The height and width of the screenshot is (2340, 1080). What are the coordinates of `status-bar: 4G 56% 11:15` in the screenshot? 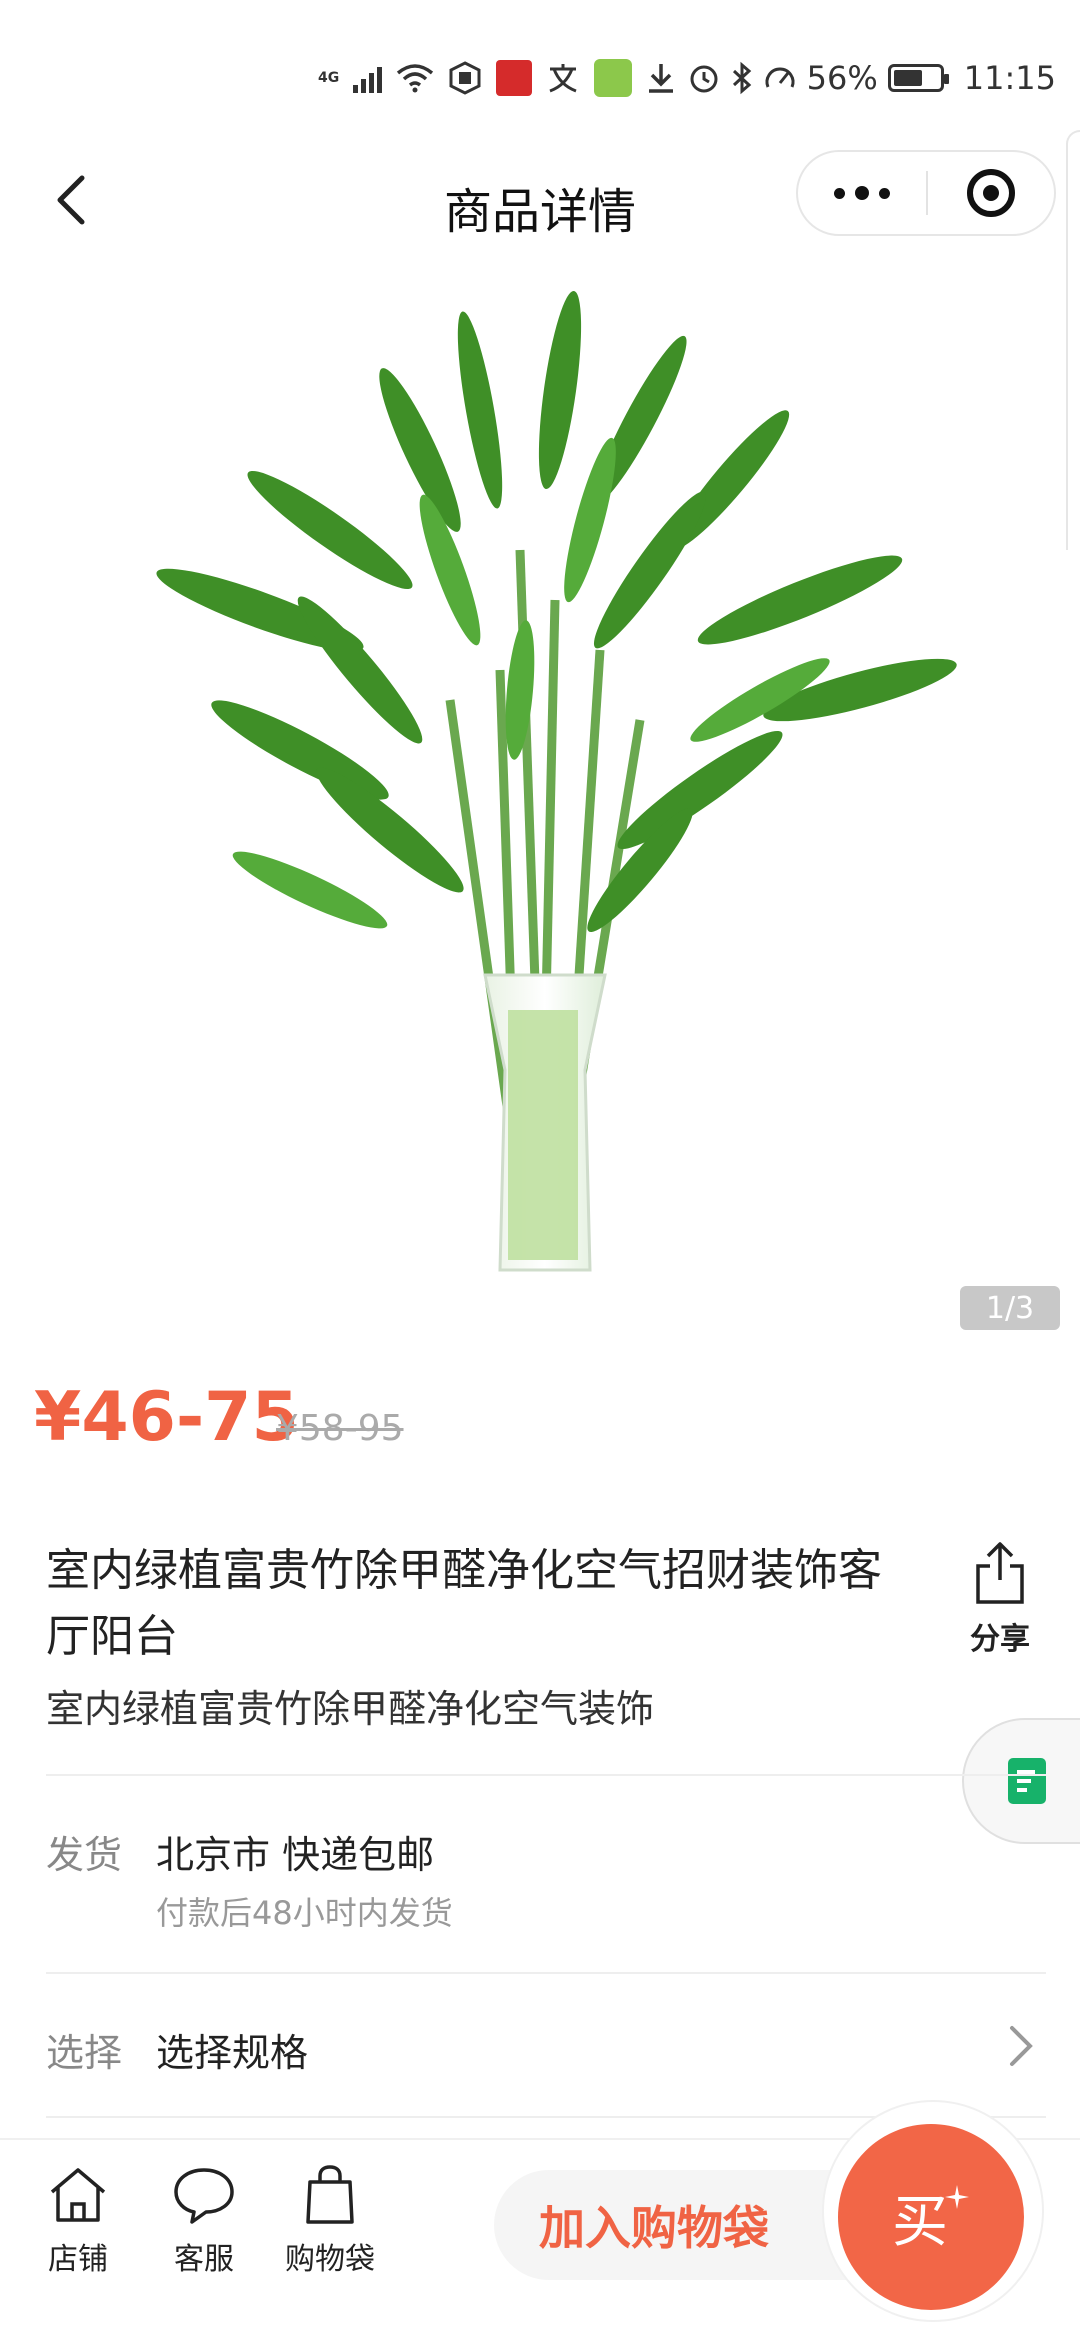 It's located at (540, 75).